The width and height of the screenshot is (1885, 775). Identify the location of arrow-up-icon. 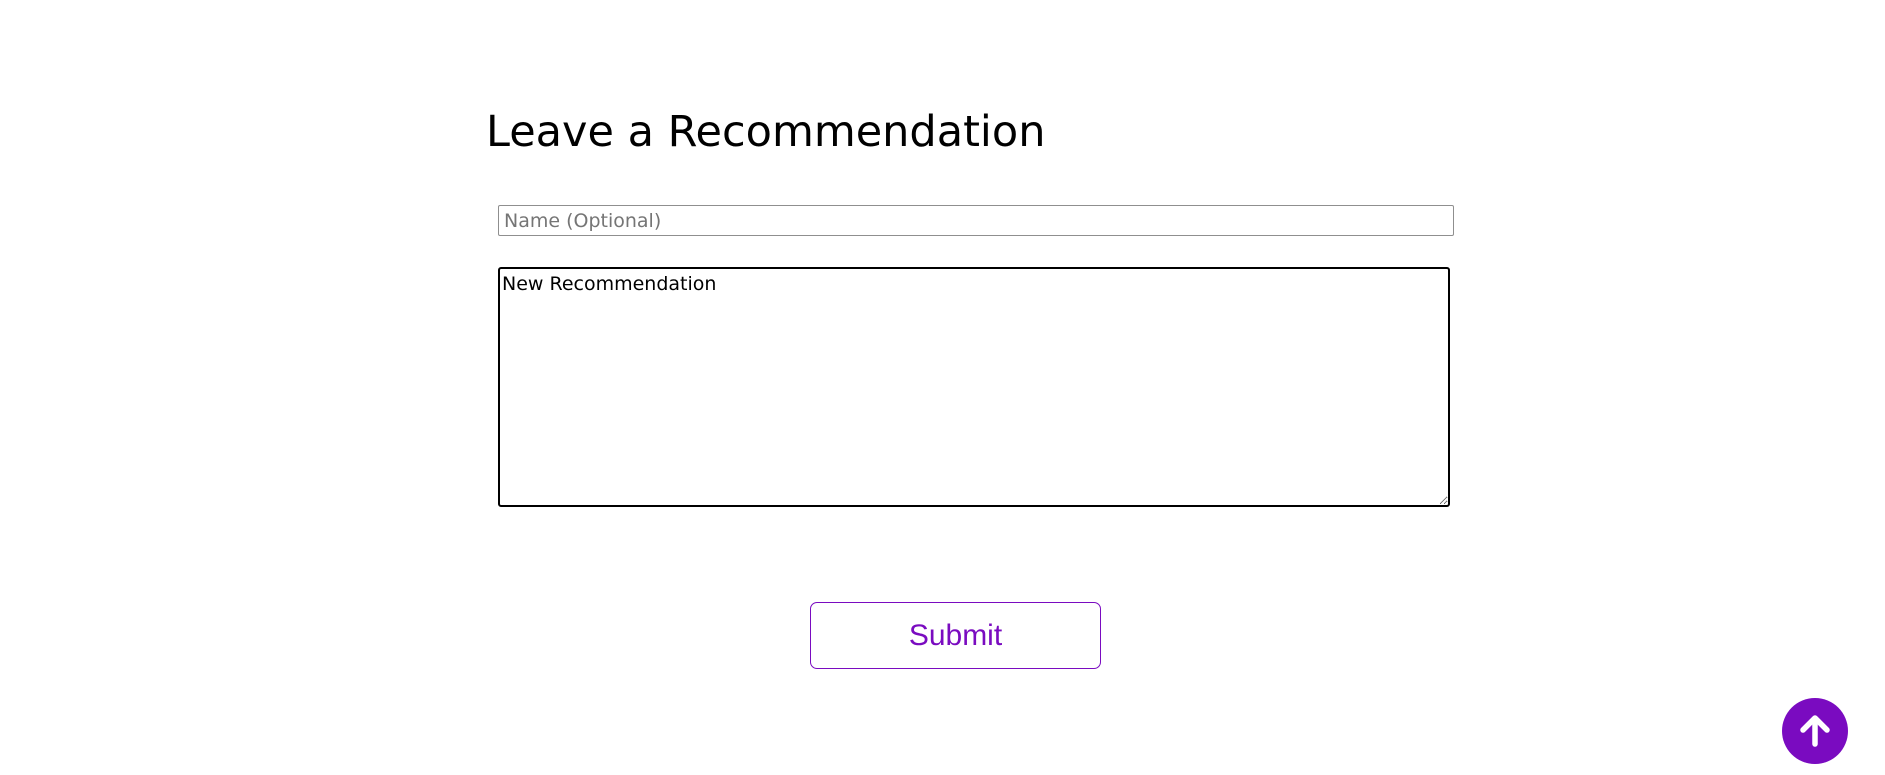
(1815, 731).